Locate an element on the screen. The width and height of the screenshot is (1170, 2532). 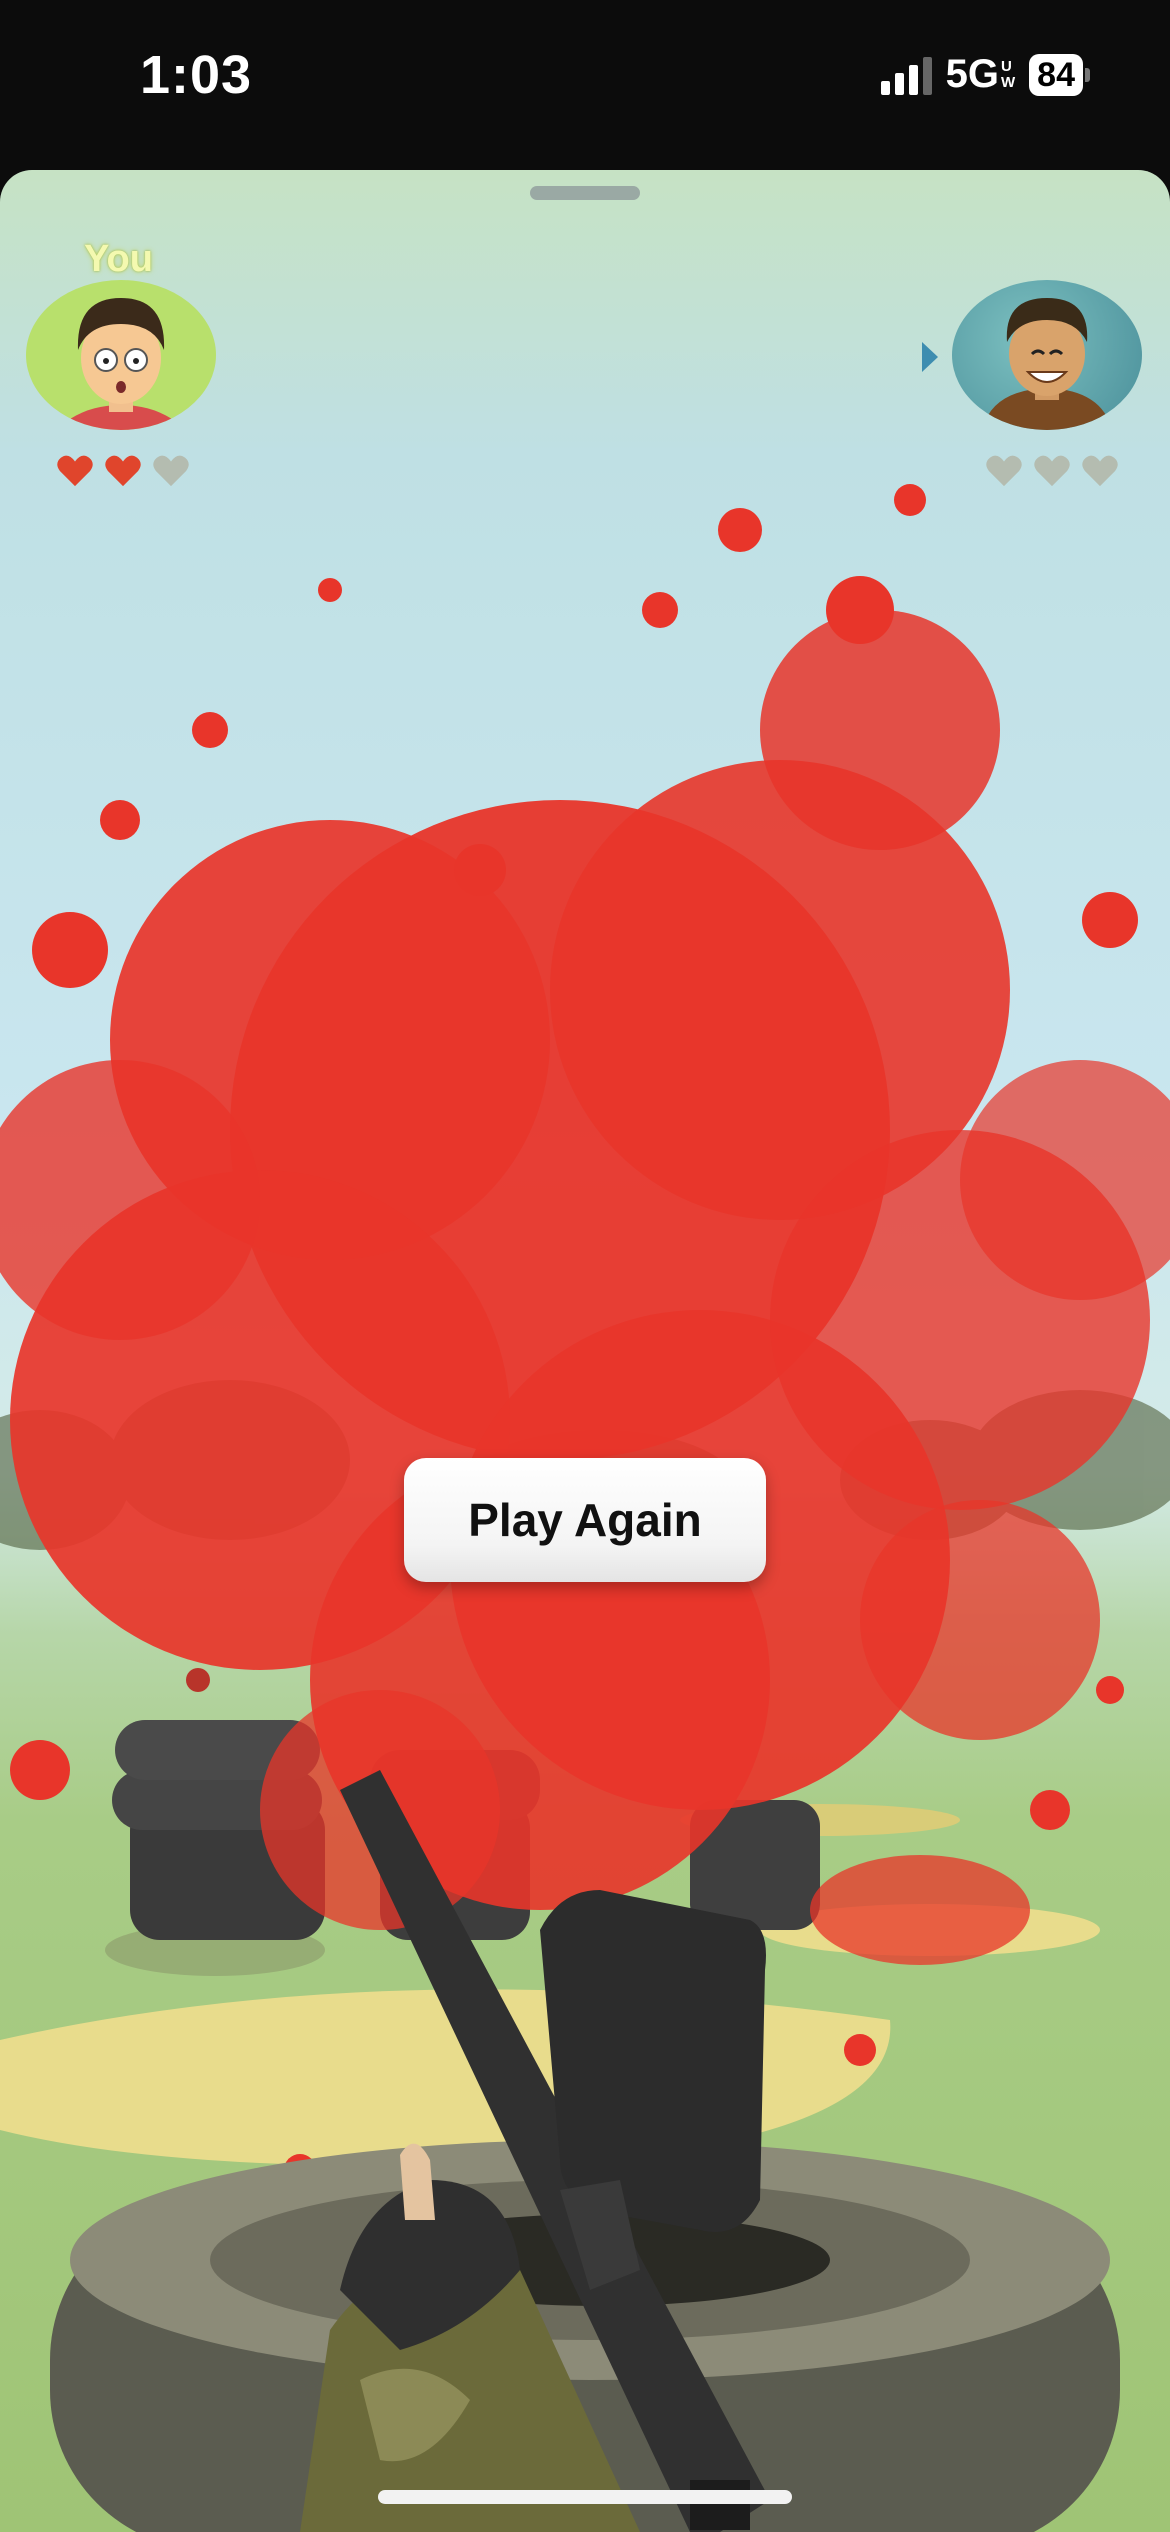
network-badge: U W is located at coordinates (1008, 74).